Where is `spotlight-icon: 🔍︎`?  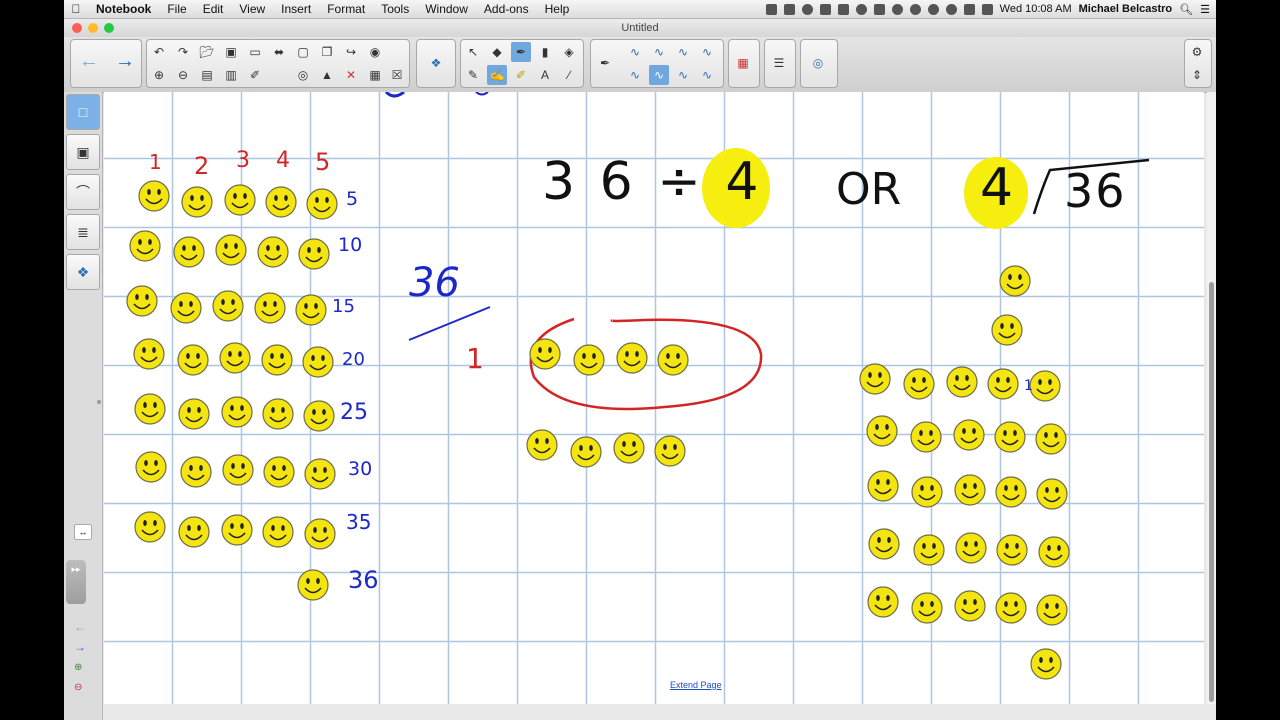 spotlight-icon: 🔍︎ is located at coordinates (1186, 9).